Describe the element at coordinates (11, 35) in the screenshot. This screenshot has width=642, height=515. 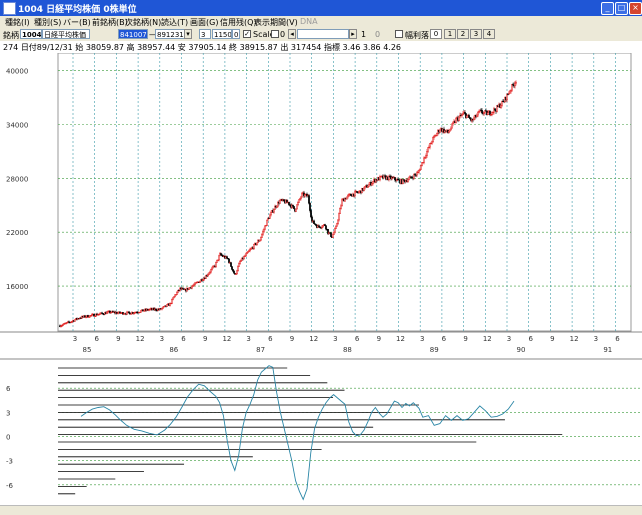
I see `code-label: 銘柄` at that location.